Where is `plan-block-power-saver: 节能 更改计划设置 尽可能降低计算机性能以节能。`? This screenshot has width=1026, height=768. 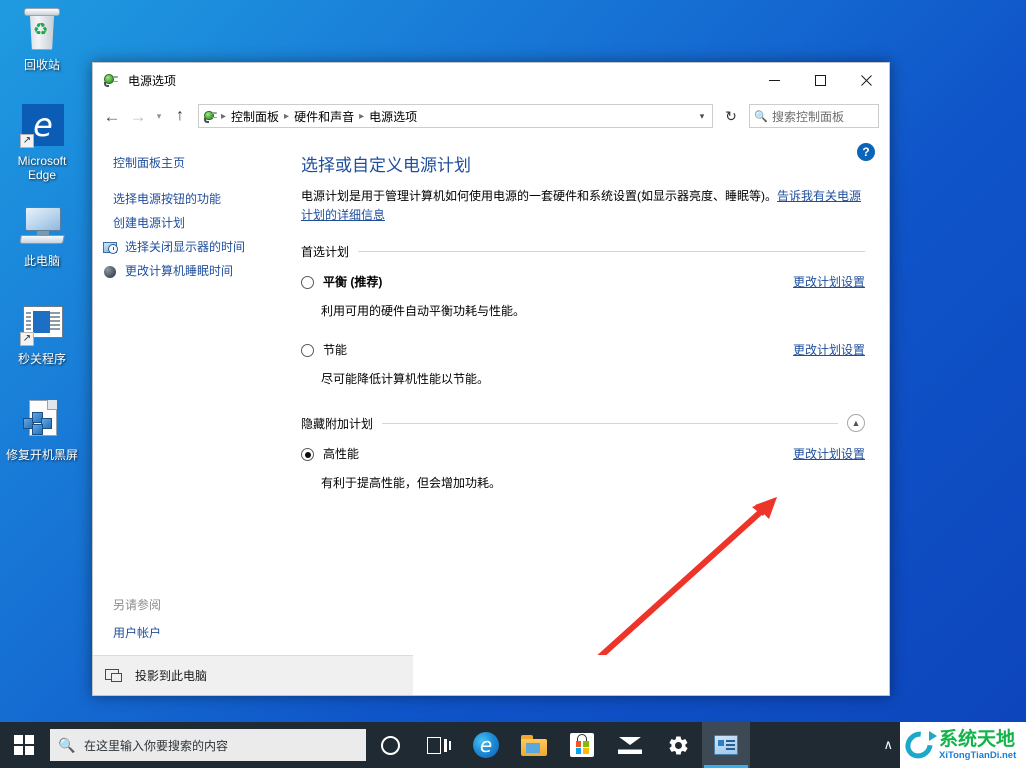 plan-block-power-saver: 节能 更改计划设置 尽可能降低计算机性能以节能。 is located at coordinates (583, 365).